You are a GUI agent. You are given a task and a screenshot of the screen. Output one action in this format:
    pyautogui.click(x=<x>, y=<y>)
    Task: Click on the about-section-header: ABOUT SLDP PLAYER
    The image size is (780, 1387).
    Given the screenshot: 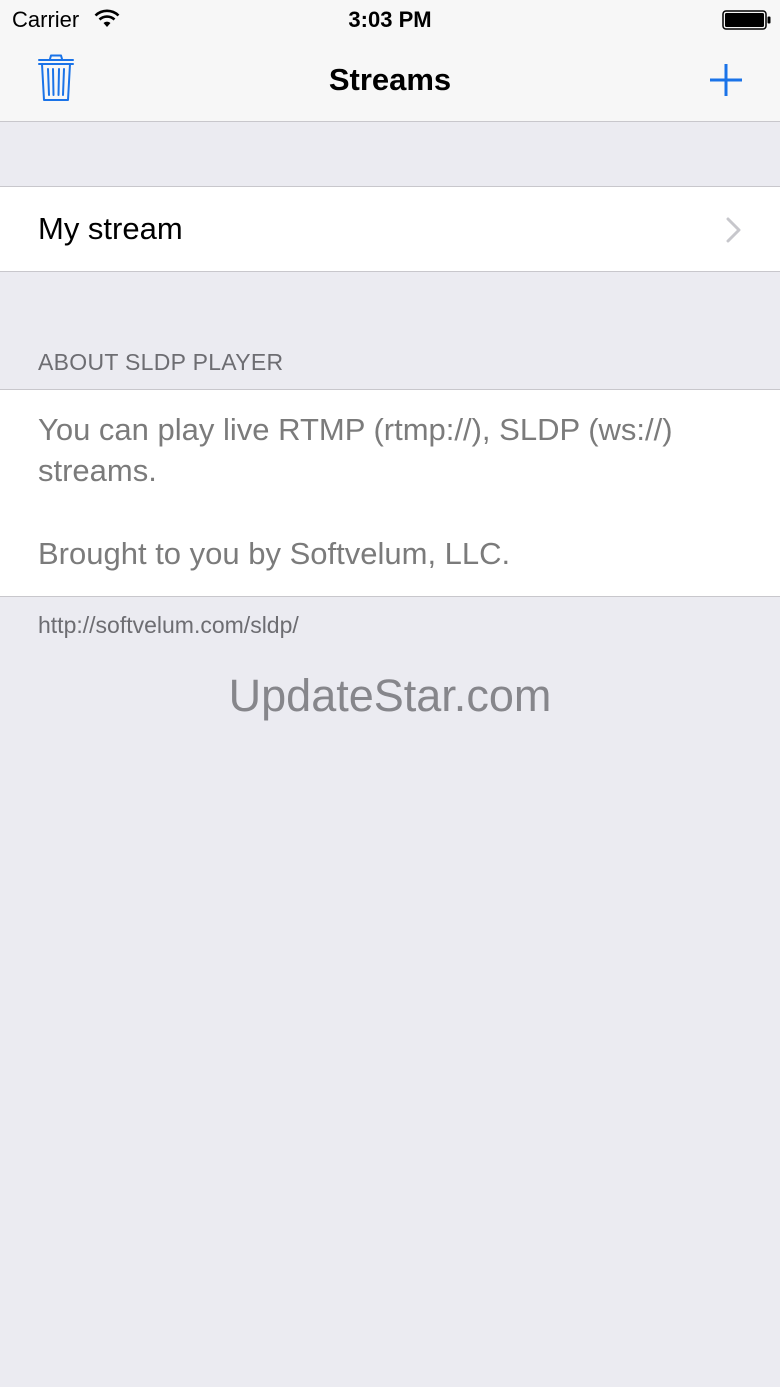 What is the action you would take?
    pyautogui.click(x=161, y=362)
    